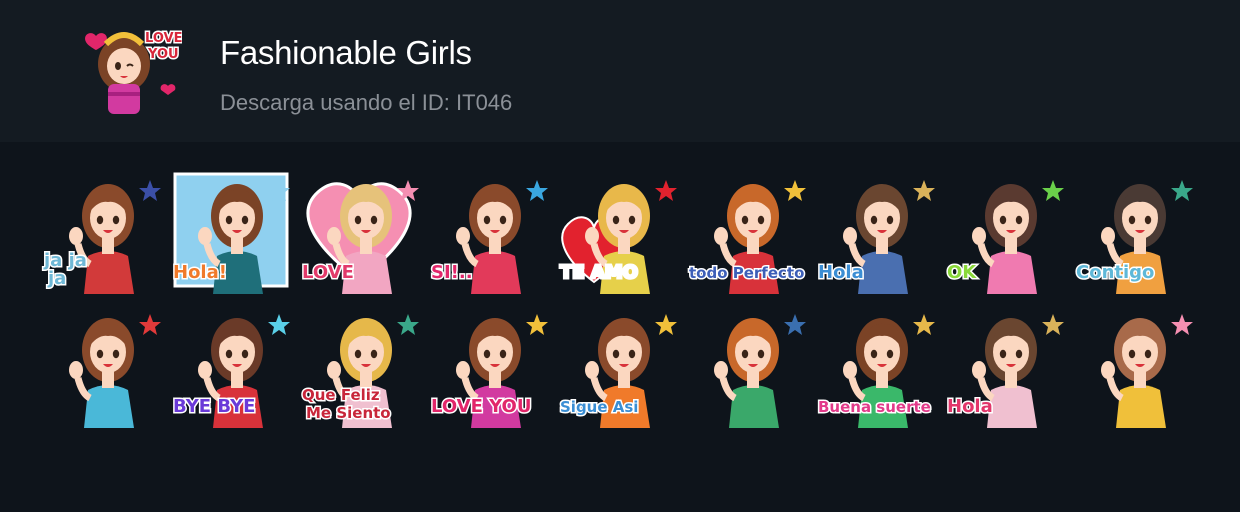 This screenshot has width=1240, height=512. What do you see at coordinates (489, 371) in the screenshot?
I see `sticker-love-you-image: LOVE YOU` at bounding box center [489, 371].